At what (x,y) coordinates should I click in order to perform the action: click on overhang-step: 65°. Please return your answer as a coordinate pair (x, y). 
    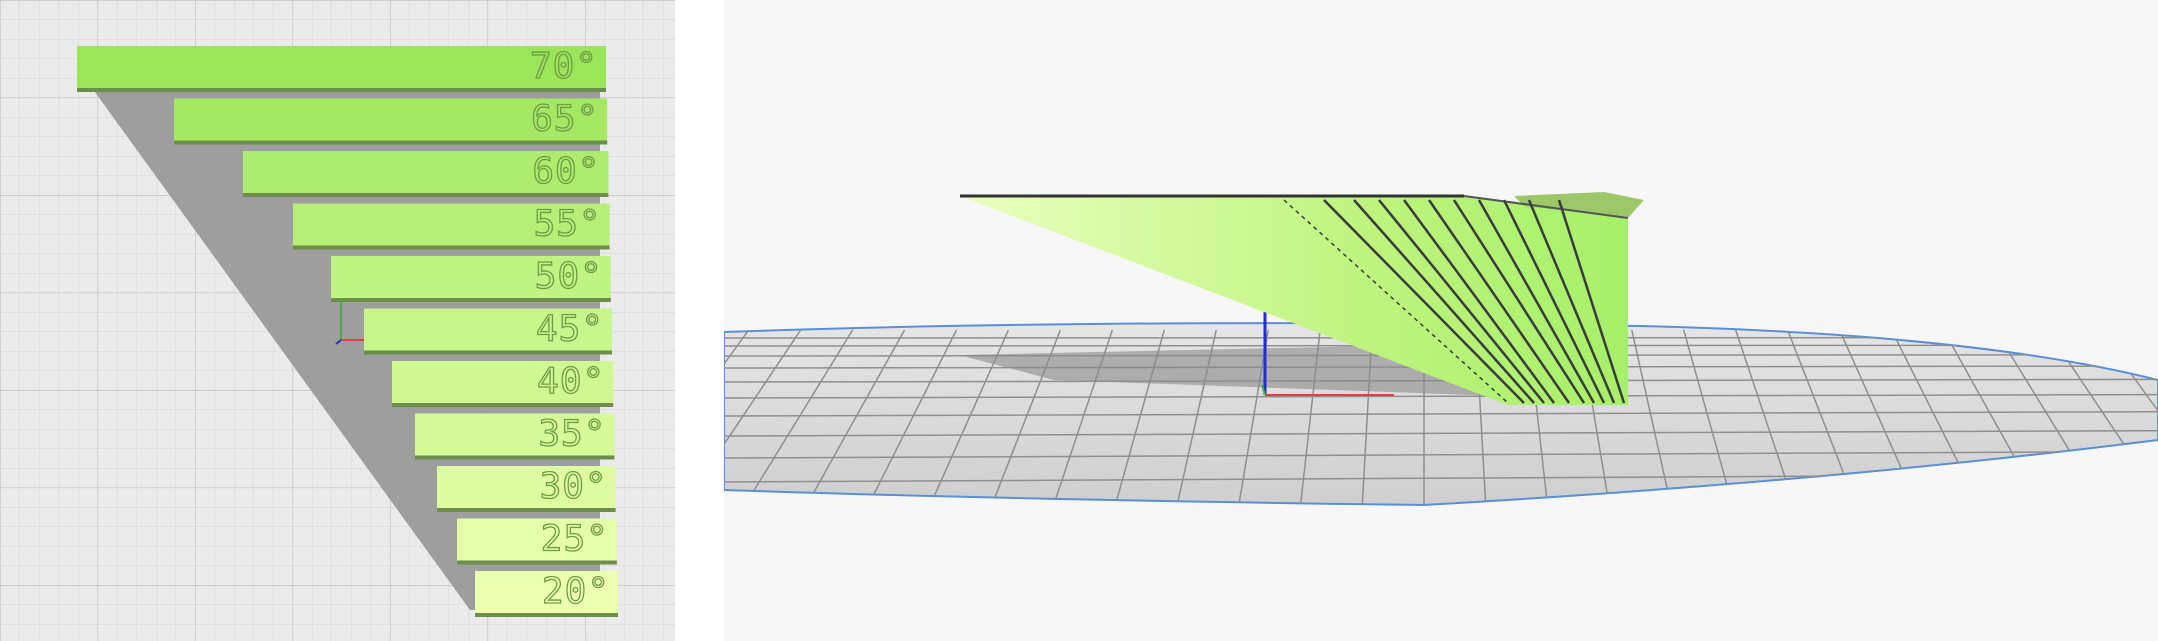
    Looking at the image, I should click on (391, 121).